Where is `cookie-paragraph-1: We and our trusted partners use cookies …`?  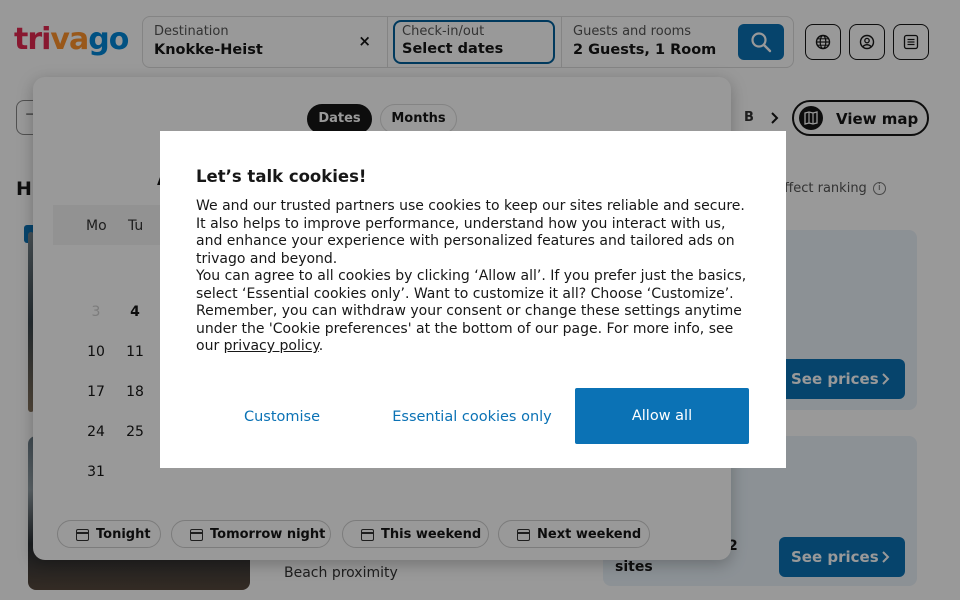
cookie-paragraph-1: We and our trusted partners use cookies … is located at coordinates (470, 232).